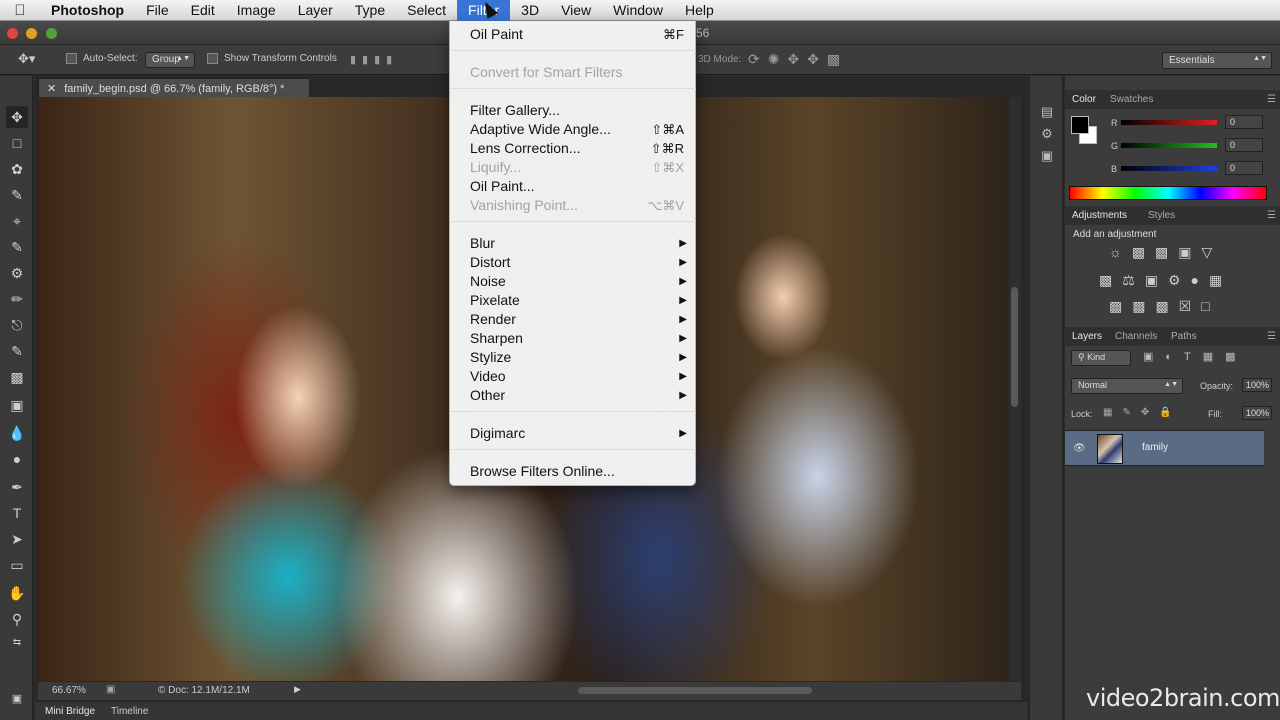 The width and height of the screenshot is (1280, 720). What do you see at coordinates (17, 273) in the screenshot?
I see `healing-brush-tool-icon: ⚙` at bounding box center [17, 273].